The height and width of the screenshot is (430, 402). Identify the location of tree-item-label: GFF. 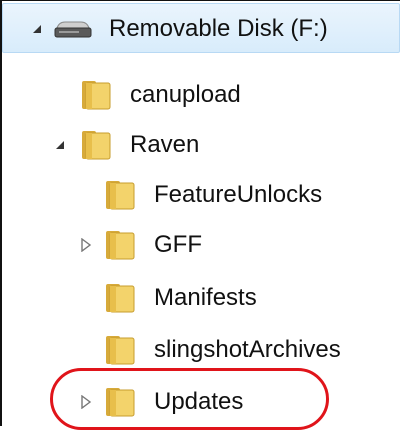
(178, 244).